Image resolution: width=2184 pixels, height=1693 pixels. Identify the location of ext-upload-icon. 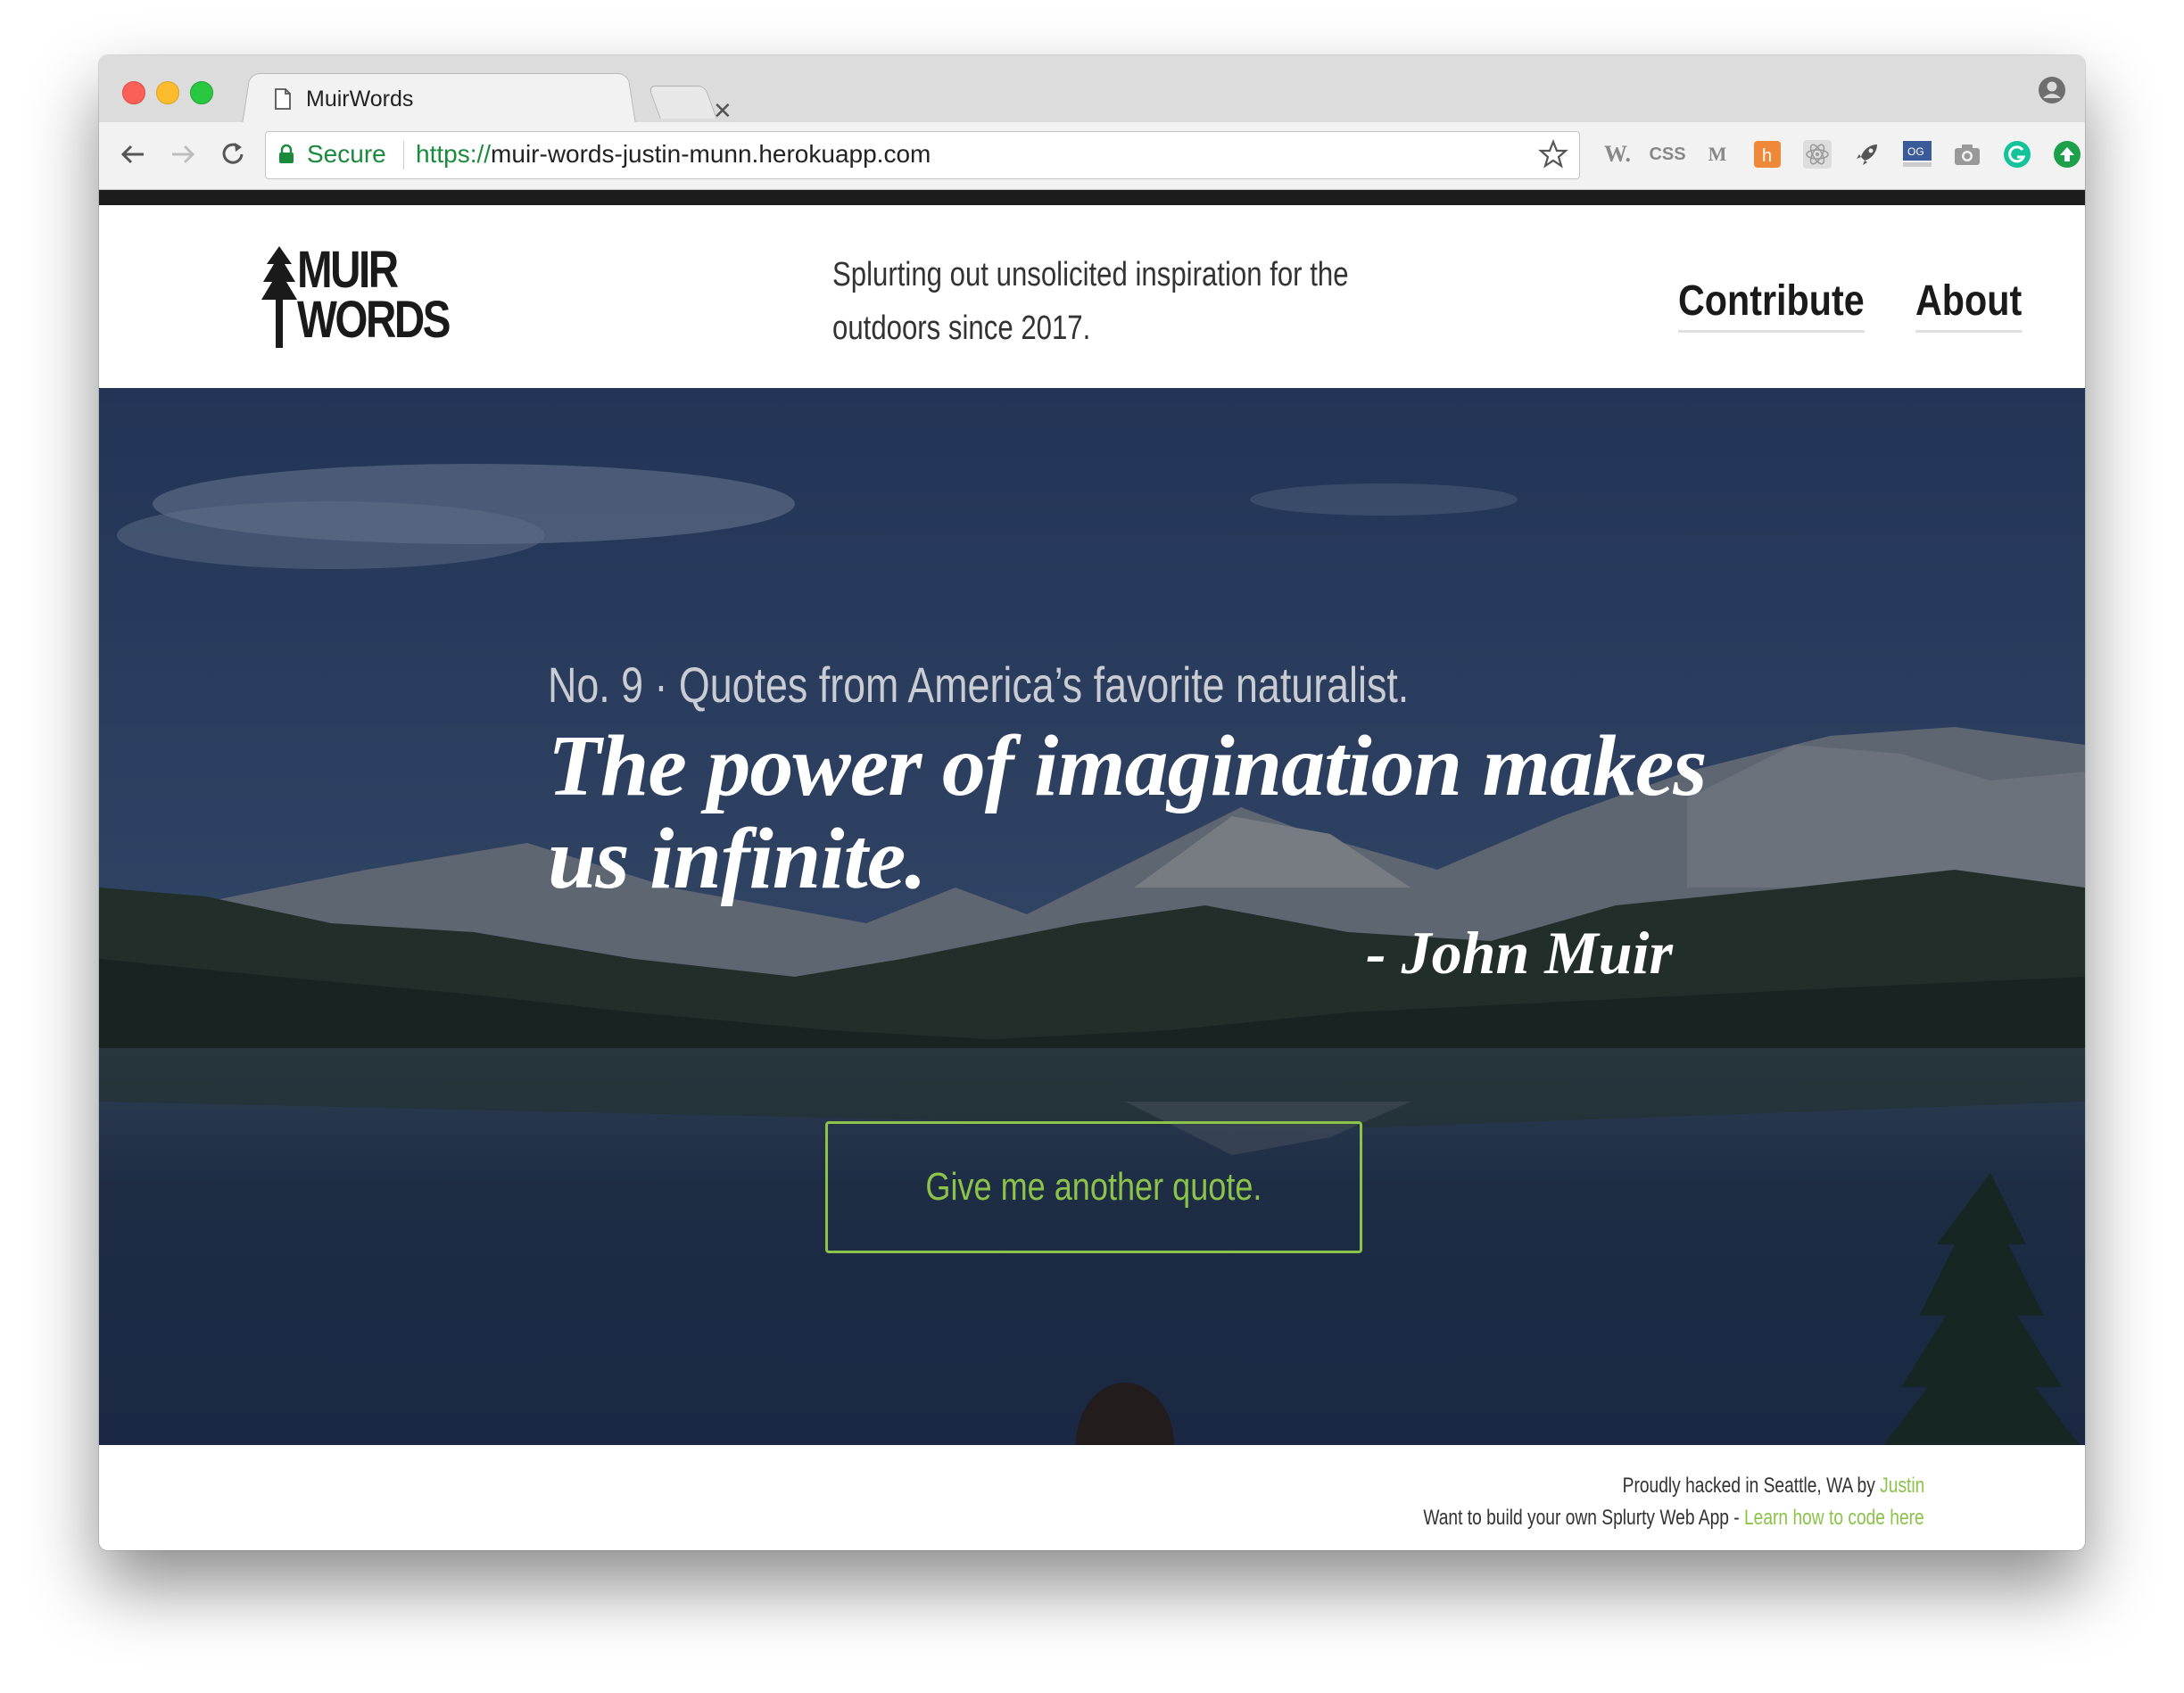
(2067, 154).